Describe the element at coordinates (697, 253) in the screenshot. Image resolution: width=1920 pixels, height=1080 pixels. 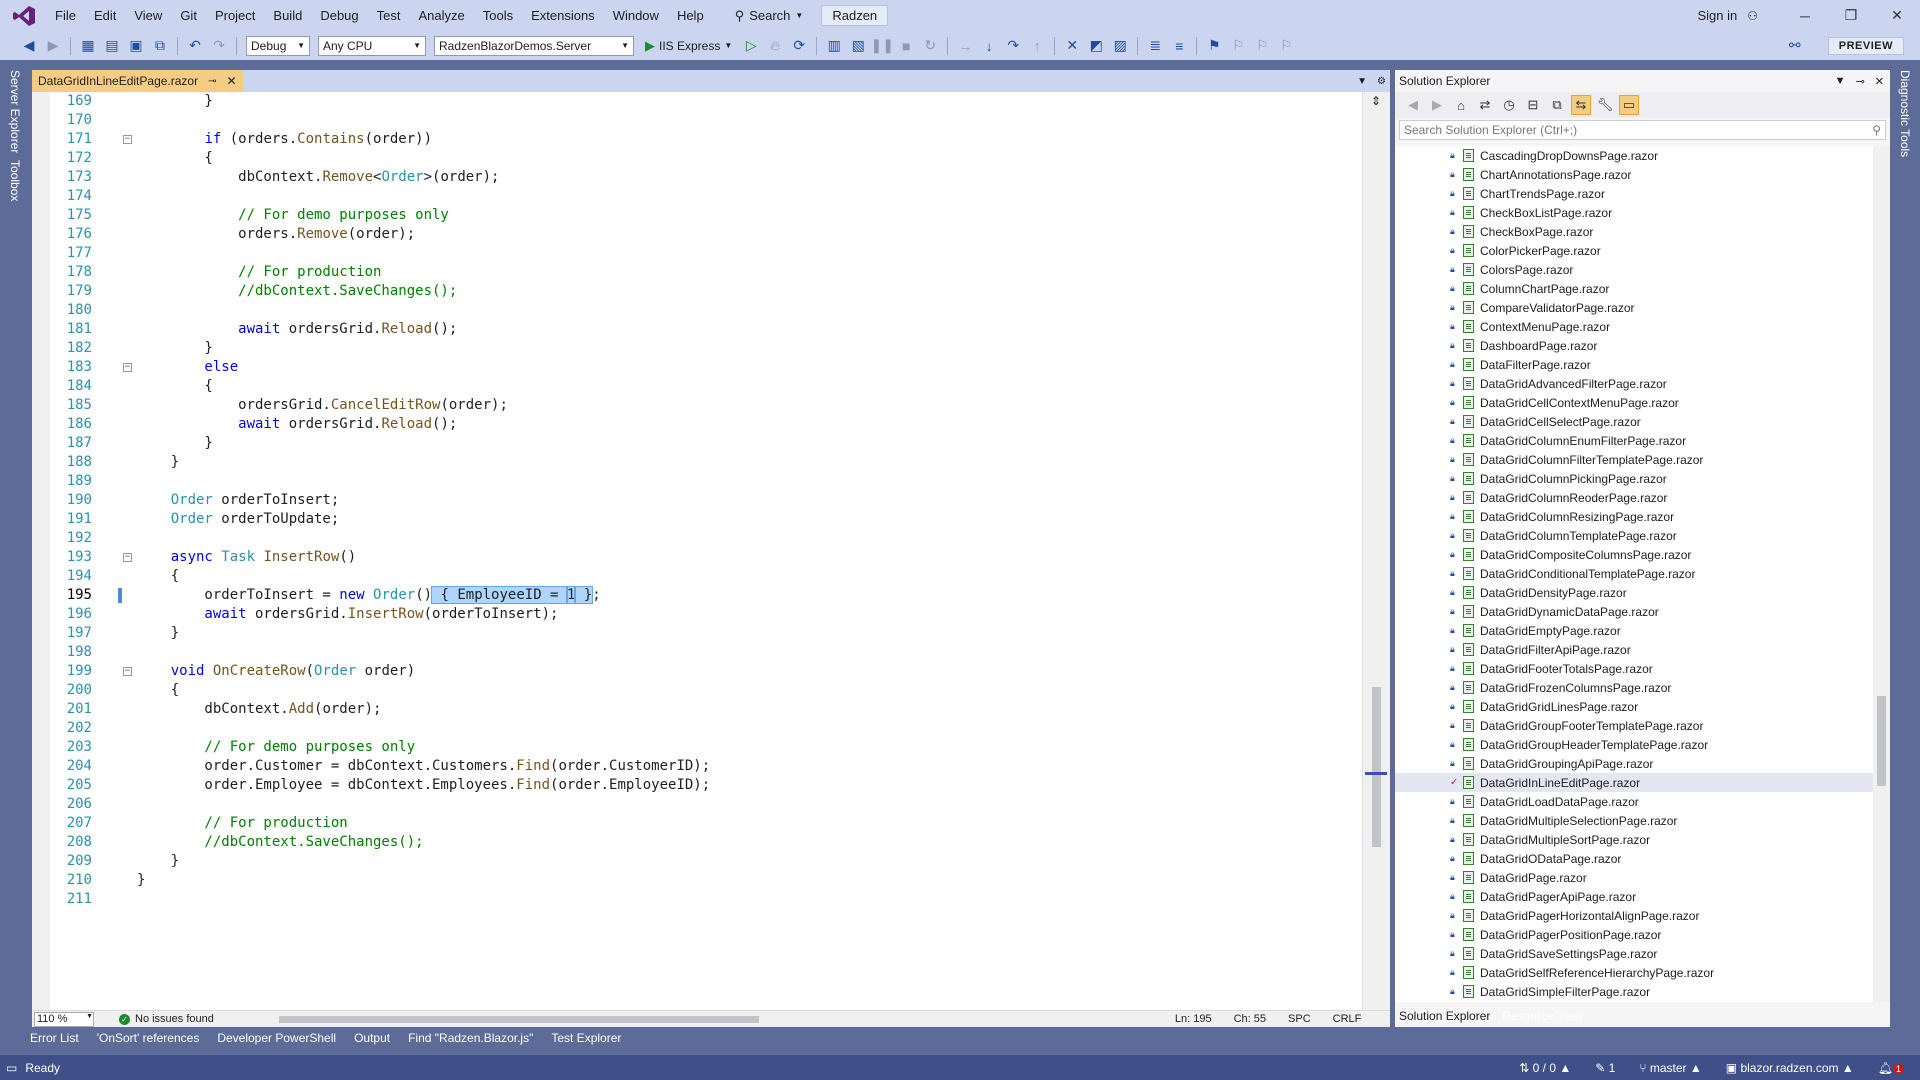
I see `code-line: 177` at that location.